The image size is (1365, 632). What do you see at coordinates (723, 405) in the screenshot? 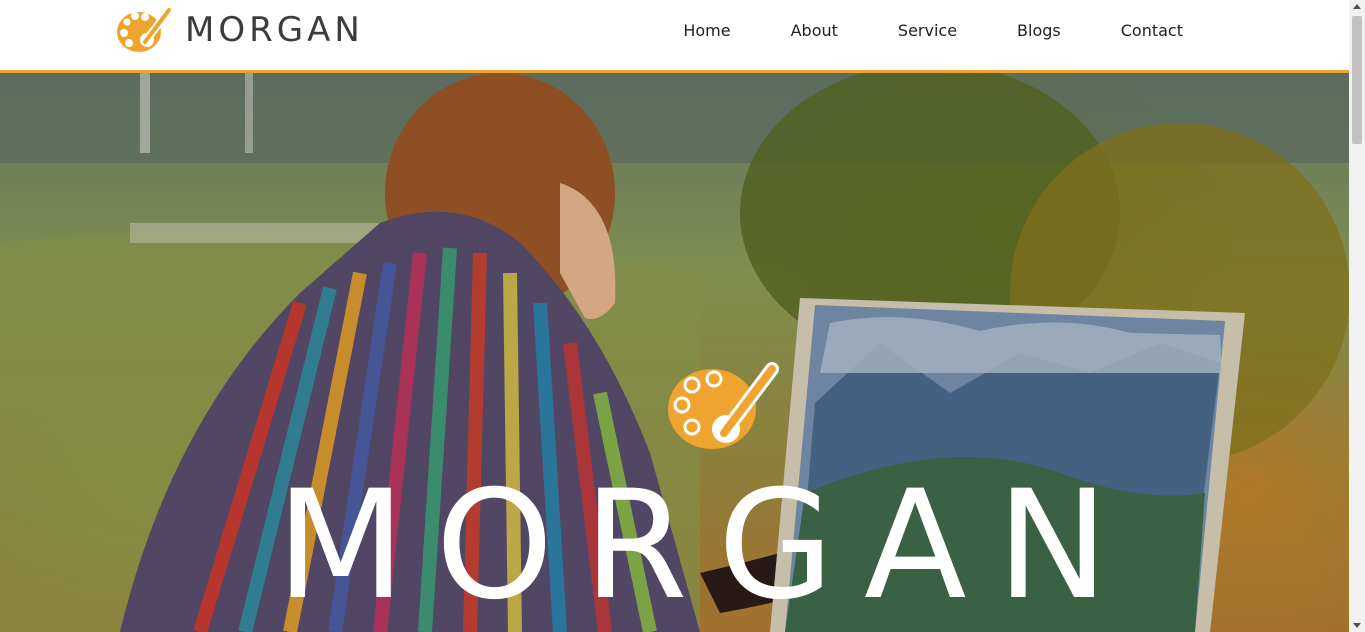
I see `hero-palette-brush-icon` at bounding box center [723, 405].